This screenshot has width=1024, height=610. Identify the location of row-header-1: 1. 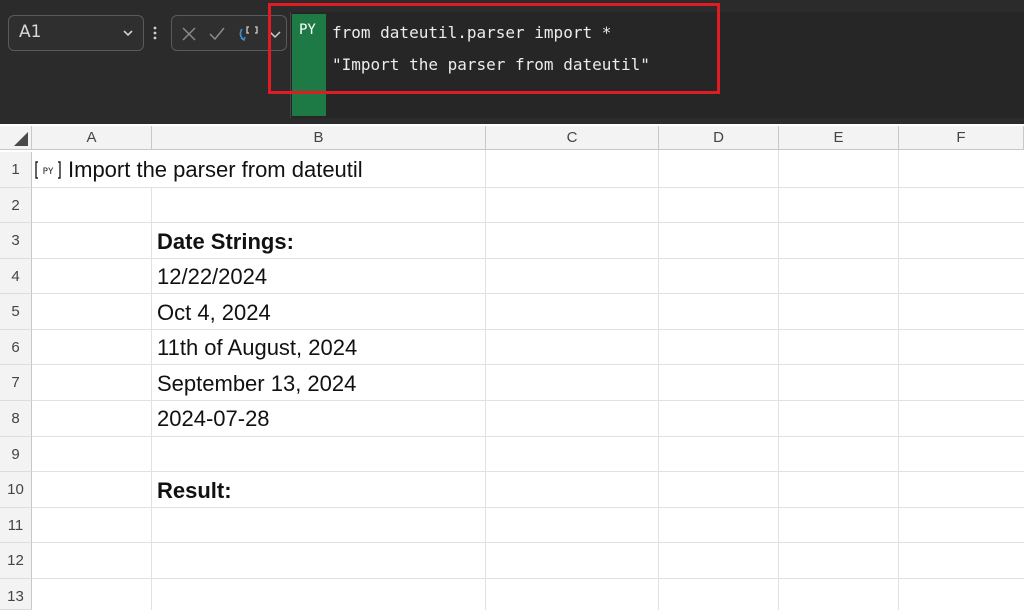
(16, 170).